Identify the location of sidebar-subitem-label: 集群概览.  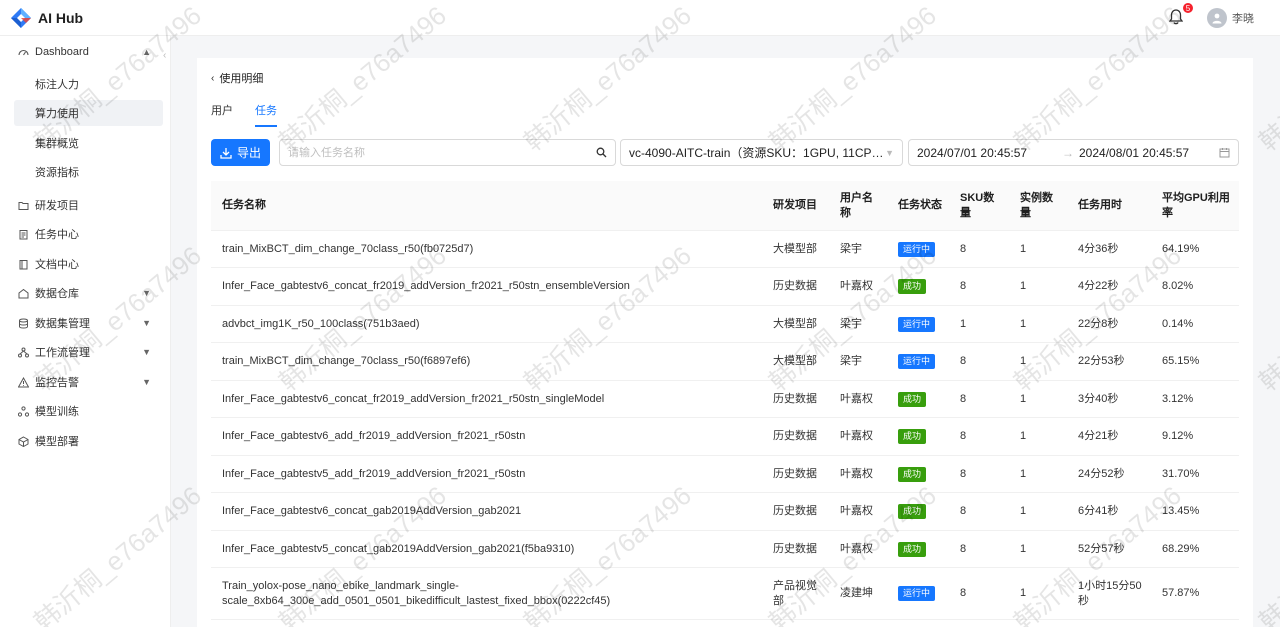
(57, 144).